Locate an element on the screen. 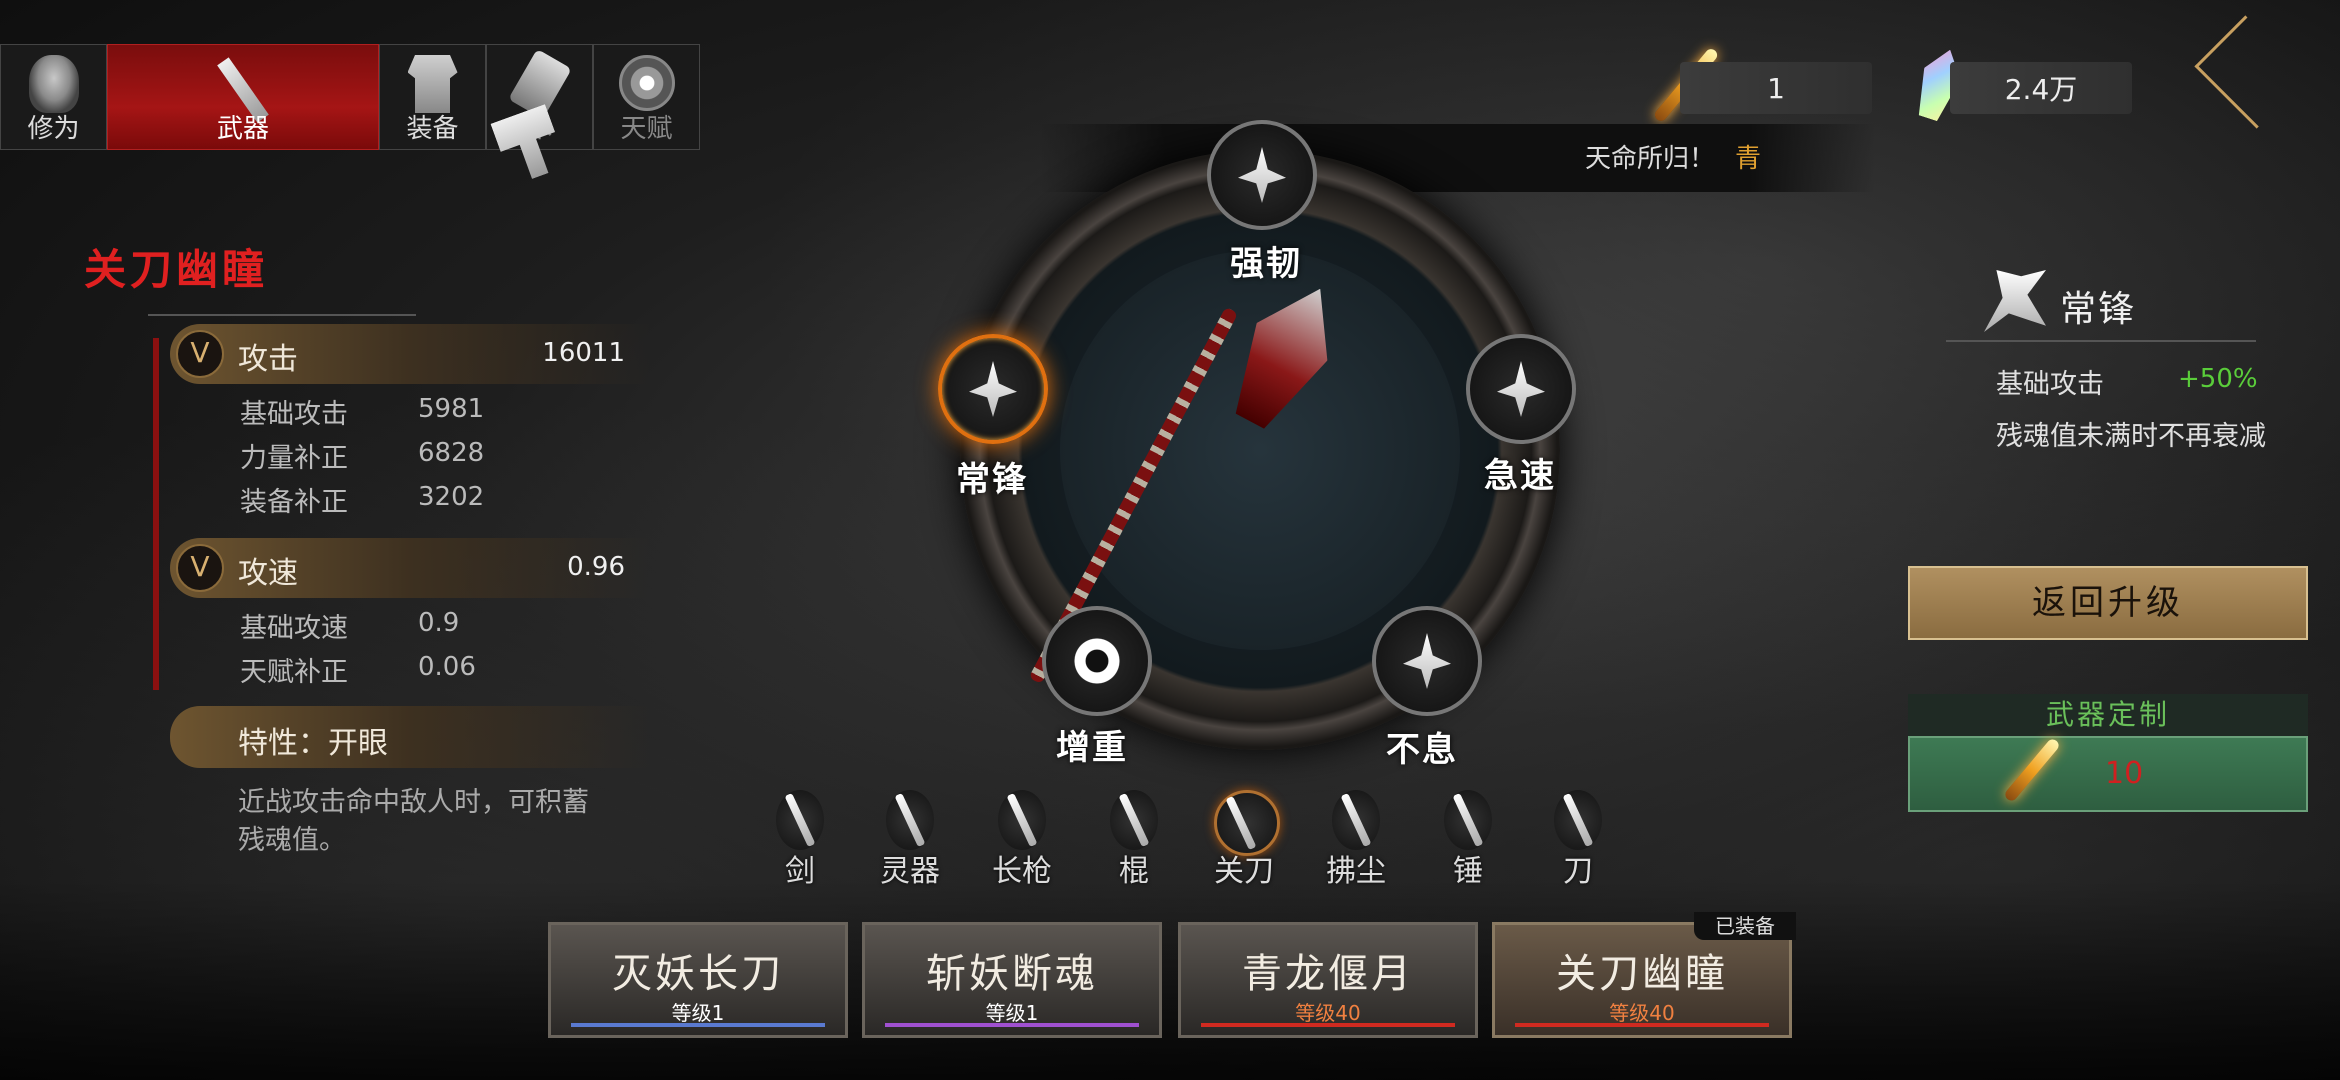  whisk-icon is located at coordinates (1356, 820).